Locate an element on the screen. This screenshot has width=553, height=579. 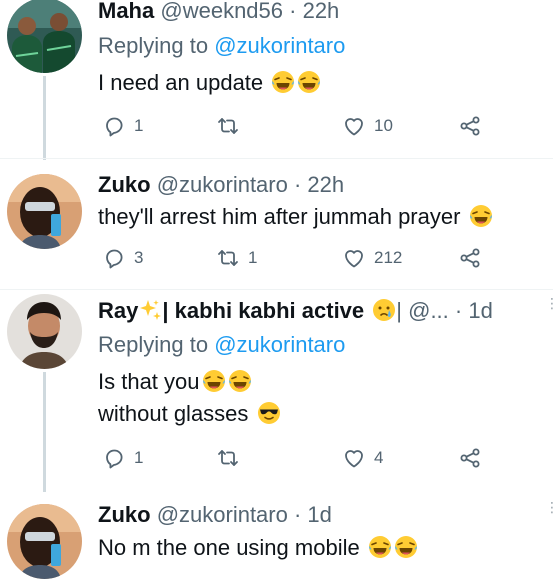
like-count: 4 is located at coordinates (379, 457).